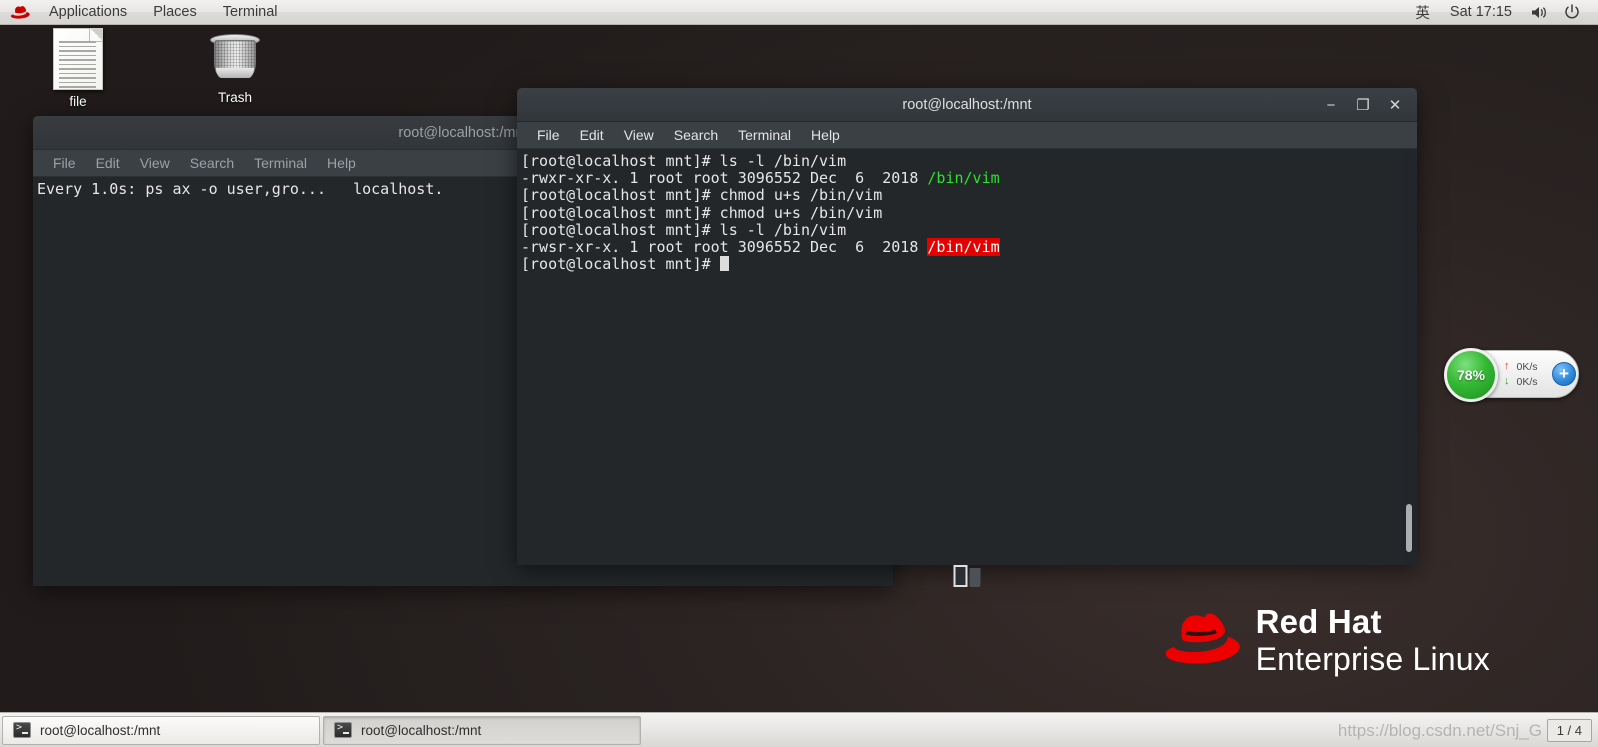 The height and width of the screenshot is (747, 1598). Describe the element at coordinates (967, 135) in the screenshot. I see `menubar-active: File Edit View Search Terminal Help` at that location.